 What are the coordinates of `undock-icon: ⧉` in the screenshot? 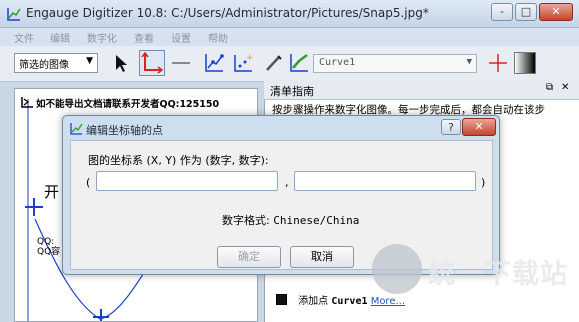 It's located at (549, 87).